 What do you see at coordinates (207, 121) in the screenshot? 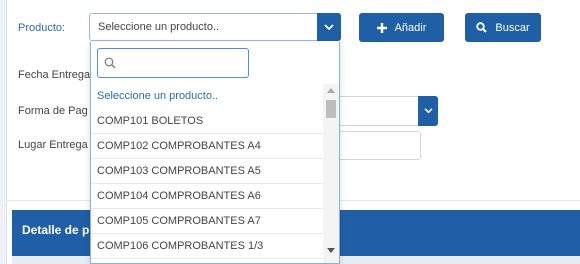
I see `dropdown-option: COMP101 BOLETOS` at bounding box center [207, 121].